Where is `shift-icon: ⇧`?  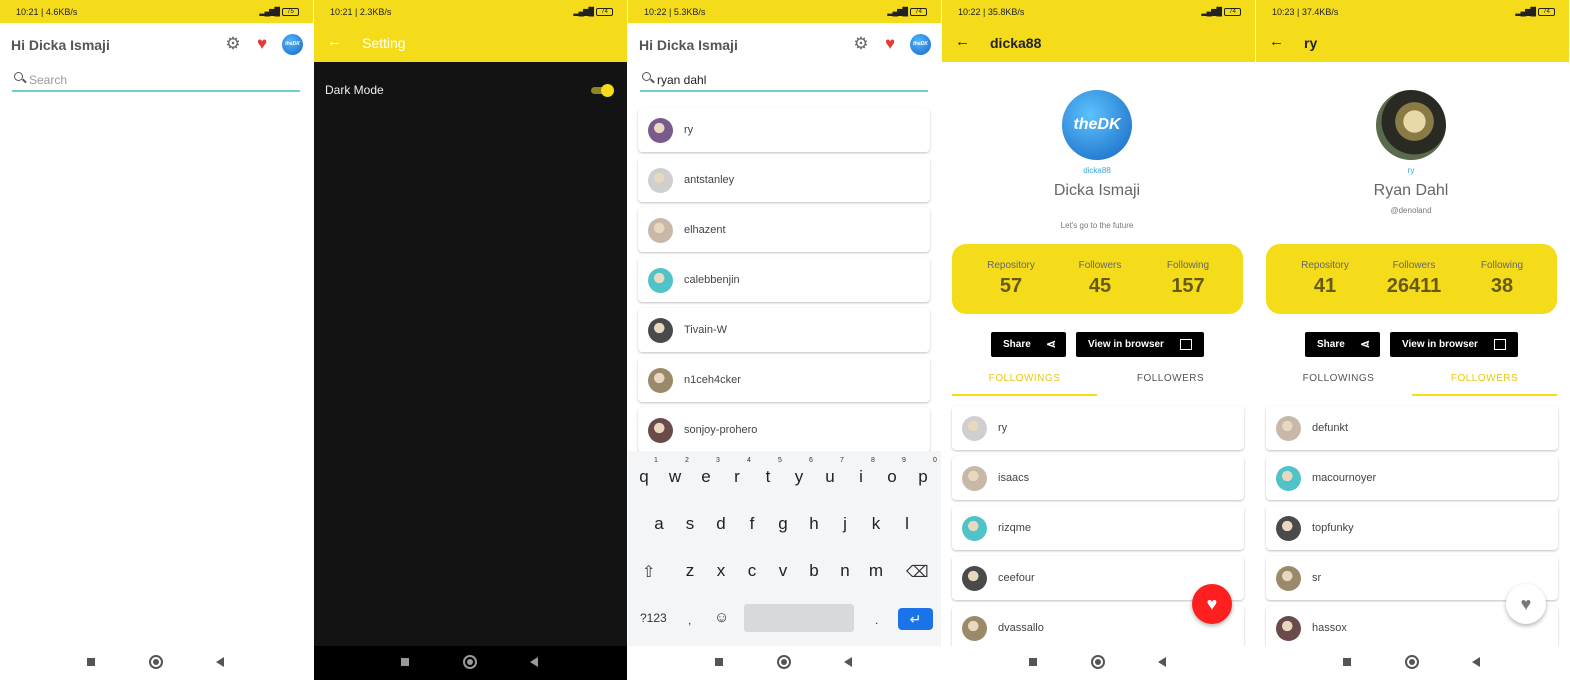
shift-icon: ⇧ is located at coordinates (648, 572).